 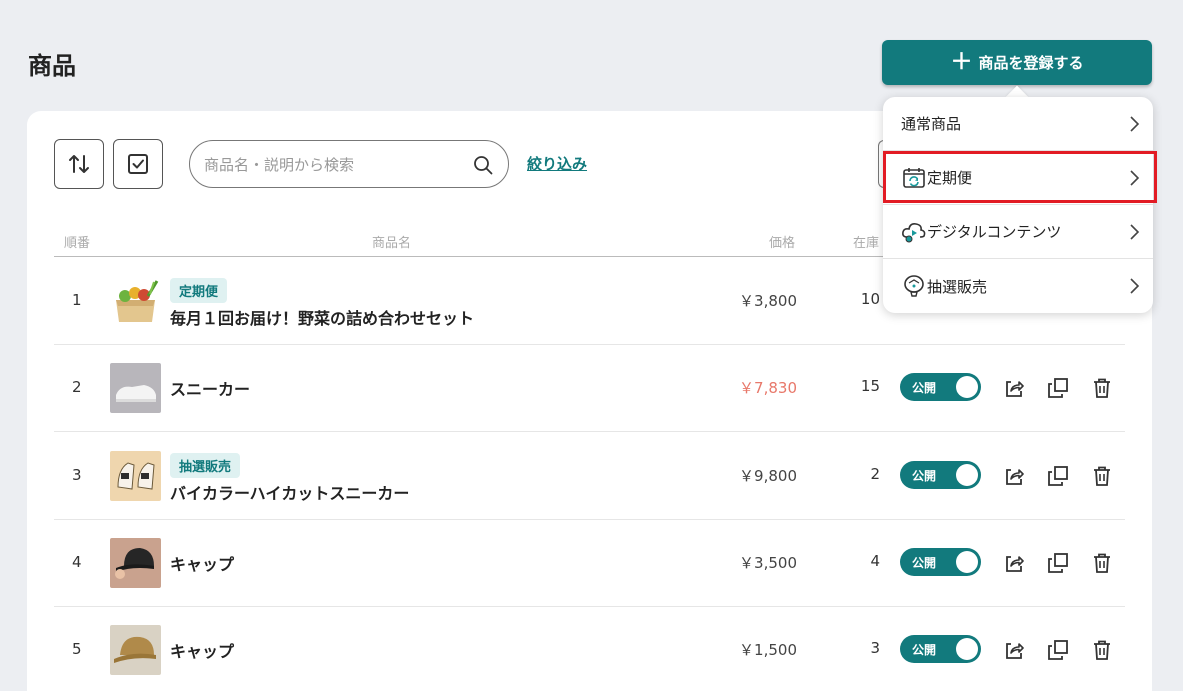 I want to click on dropdown-item-label: 定期便, so click(x=950, y=178).